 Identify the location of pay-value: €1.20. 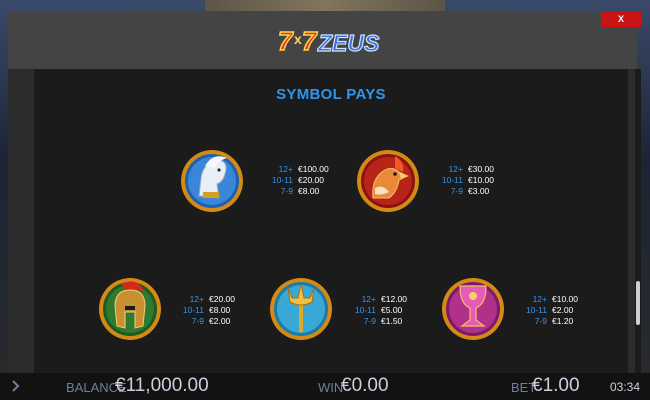
(563, 321).